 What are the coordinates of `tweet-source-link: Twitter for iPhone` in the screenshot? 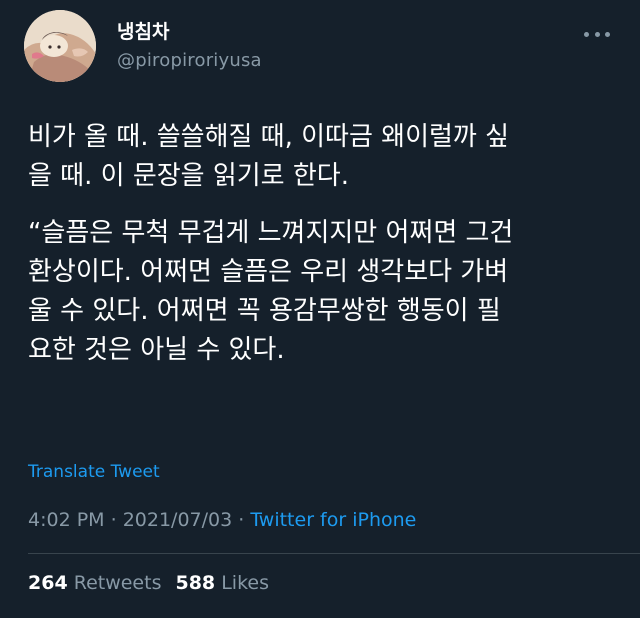 It's located at (333, 520).